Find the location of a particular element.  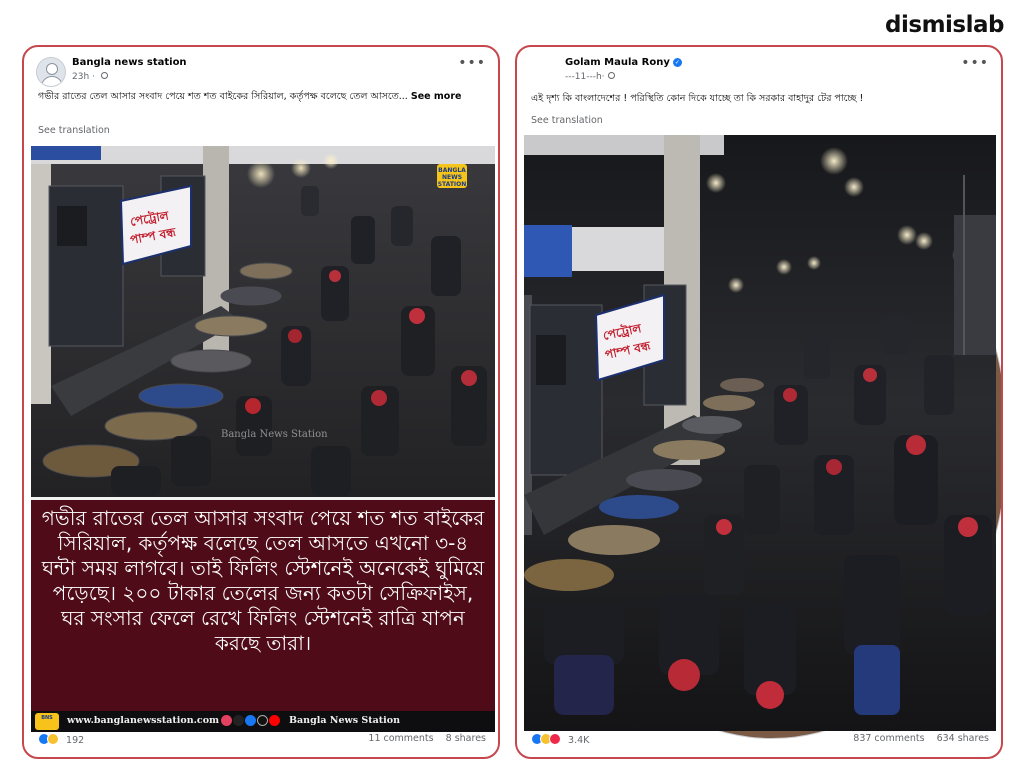

reaction-count: 192 is located at coordinates (75, 740).